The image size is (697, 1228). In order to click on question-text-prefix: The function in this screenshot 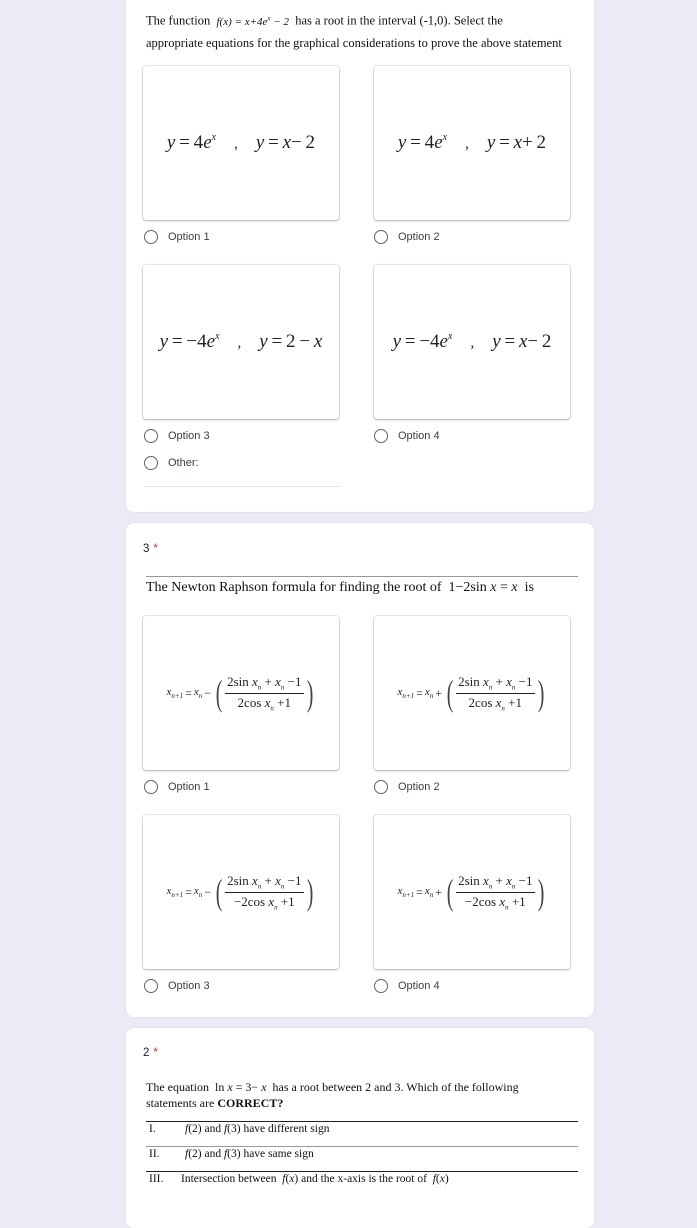, I will do `click(178, 20)`.